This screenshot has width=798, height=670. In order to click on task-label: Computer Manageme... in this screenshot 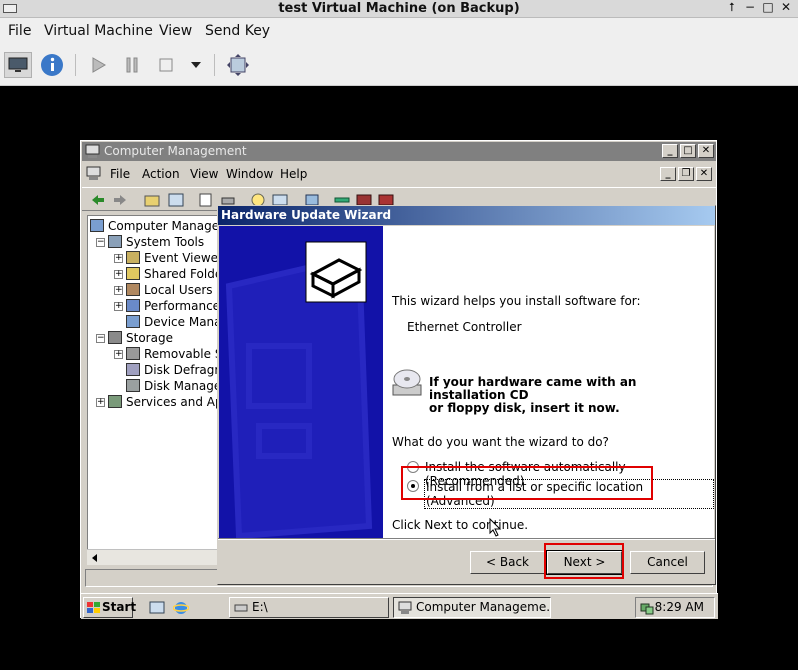, I will do `click(483, 607)`.